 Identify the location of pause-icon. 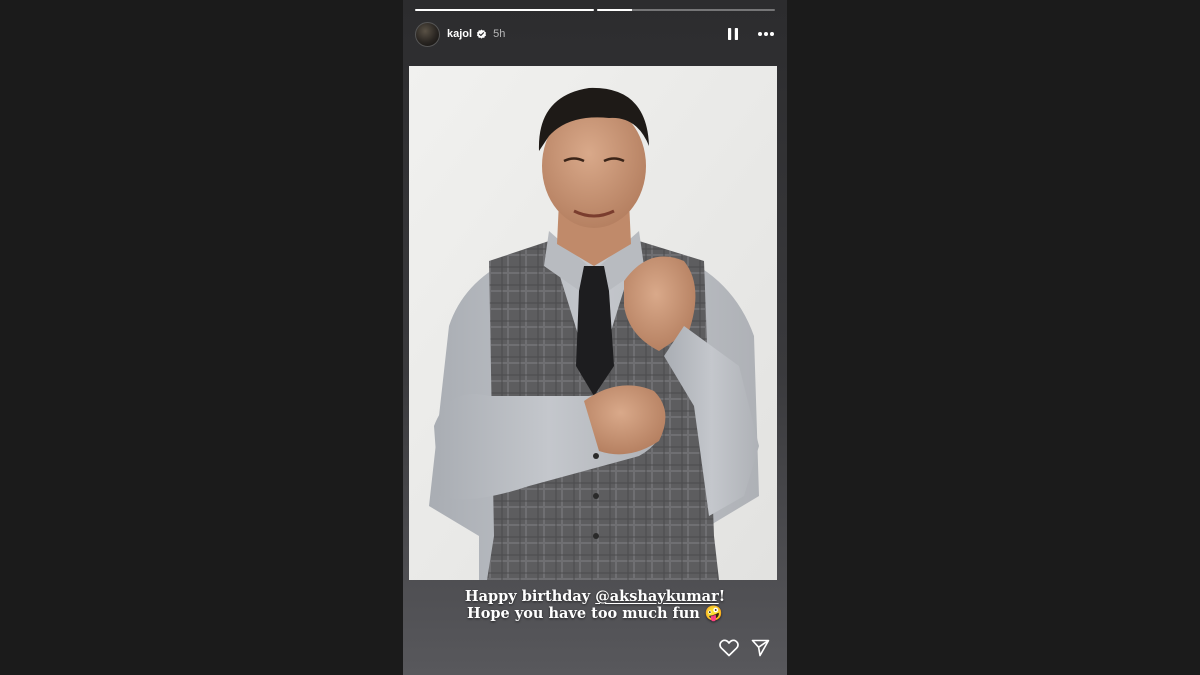
(733, 34).